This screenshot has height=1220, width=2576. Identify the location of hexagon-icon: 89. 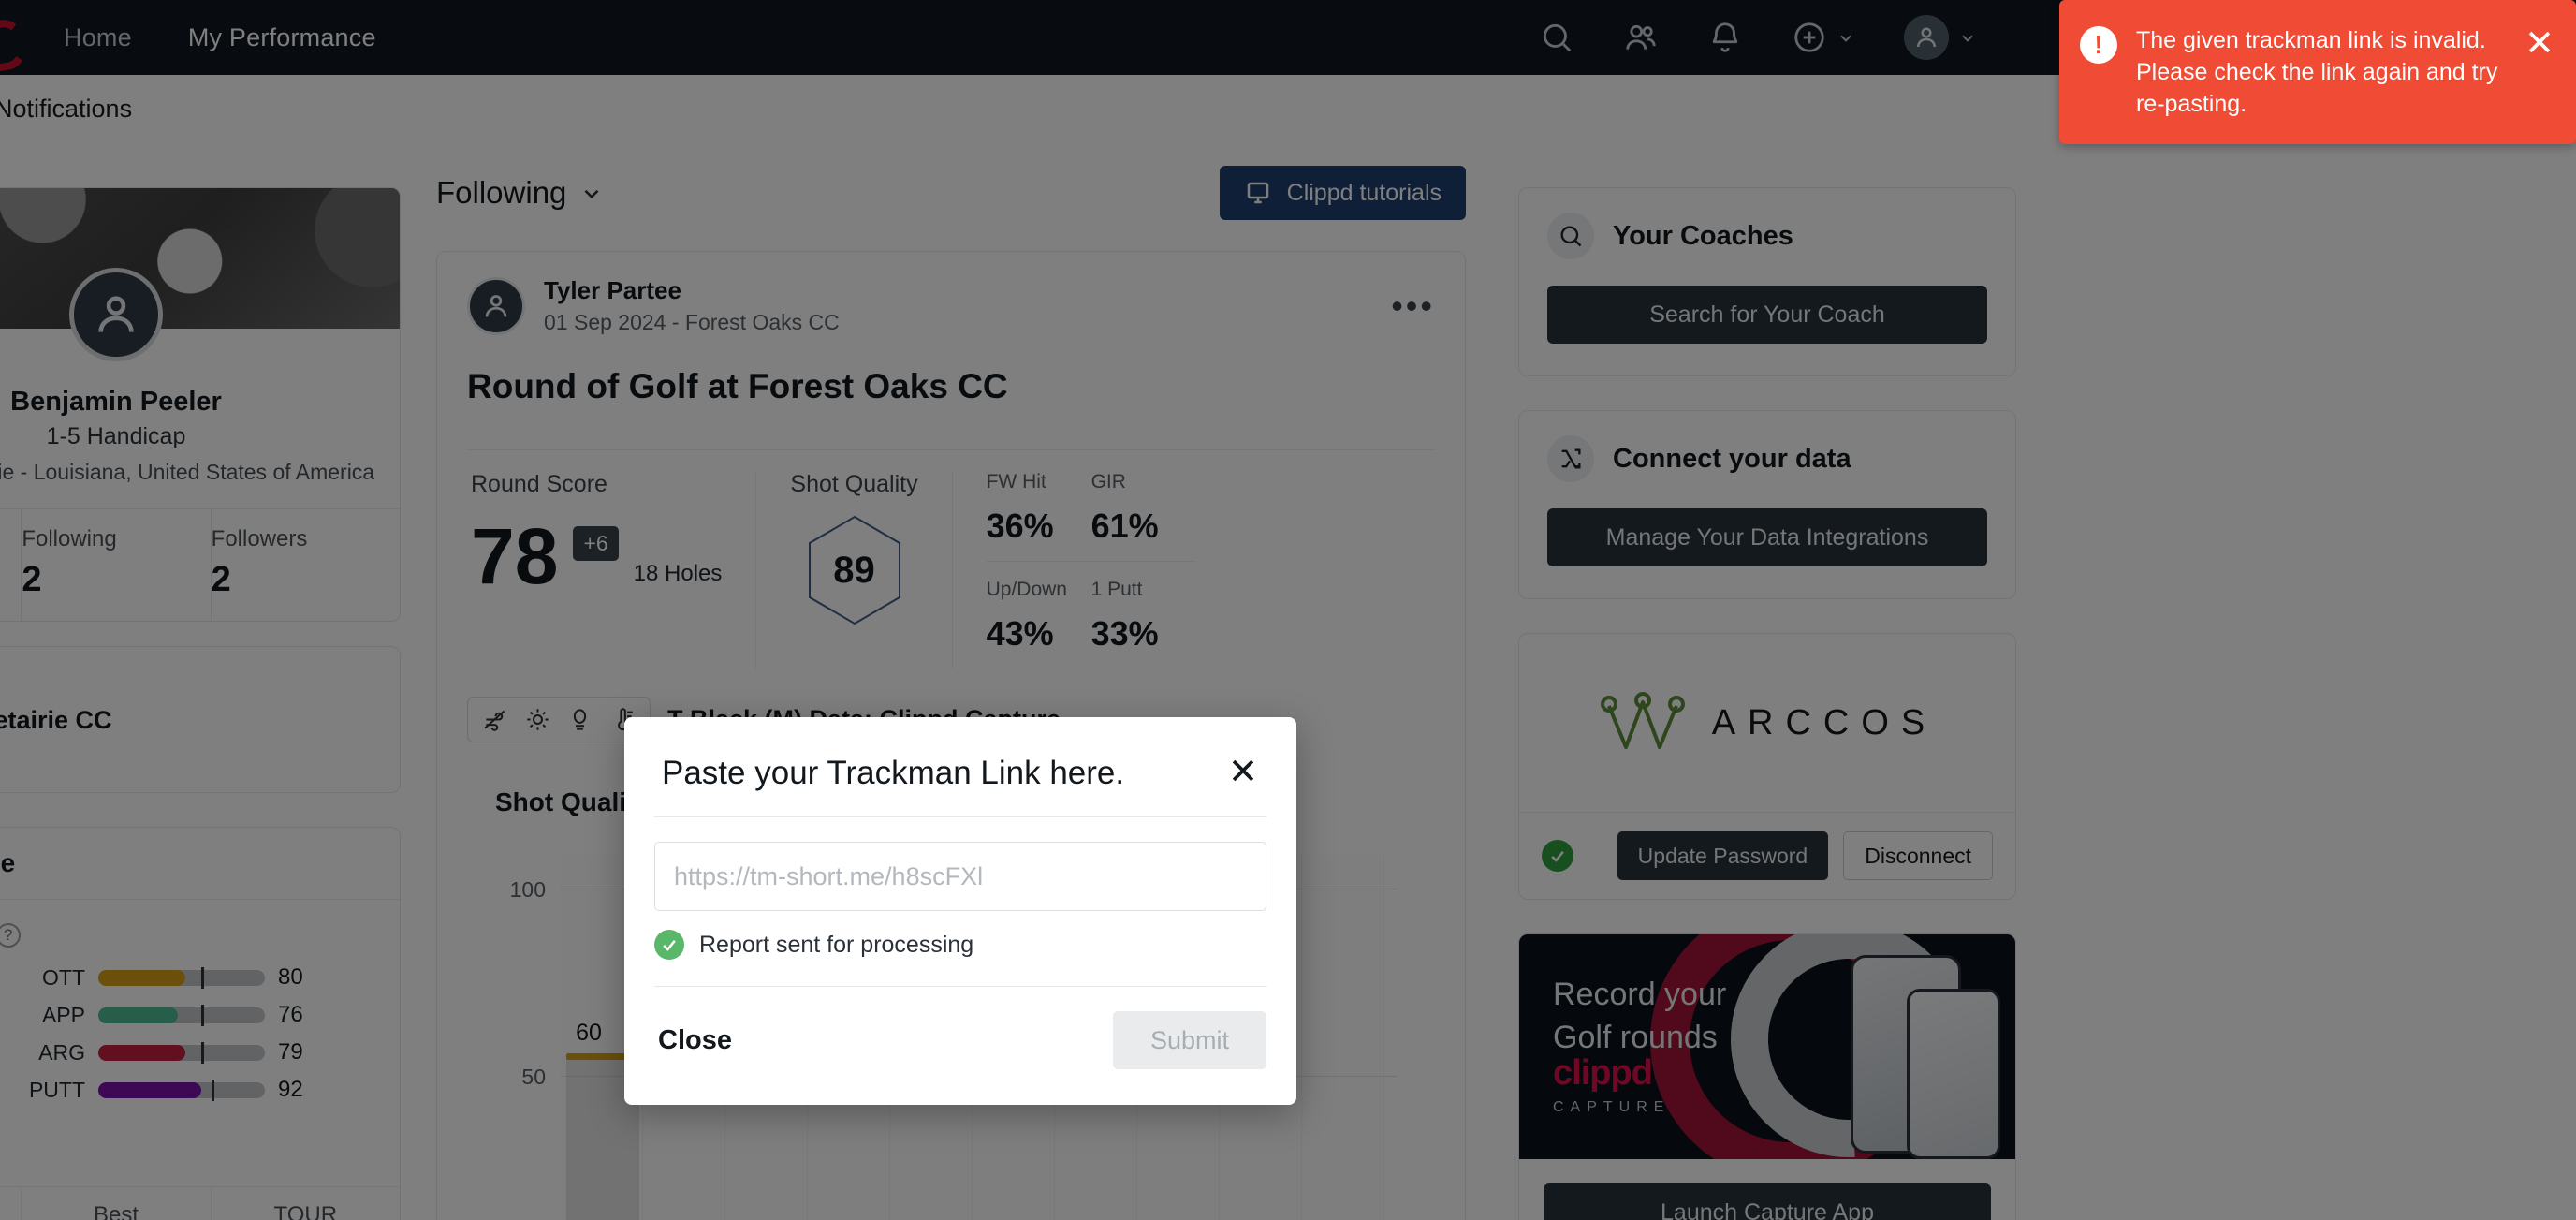
(854, 570).